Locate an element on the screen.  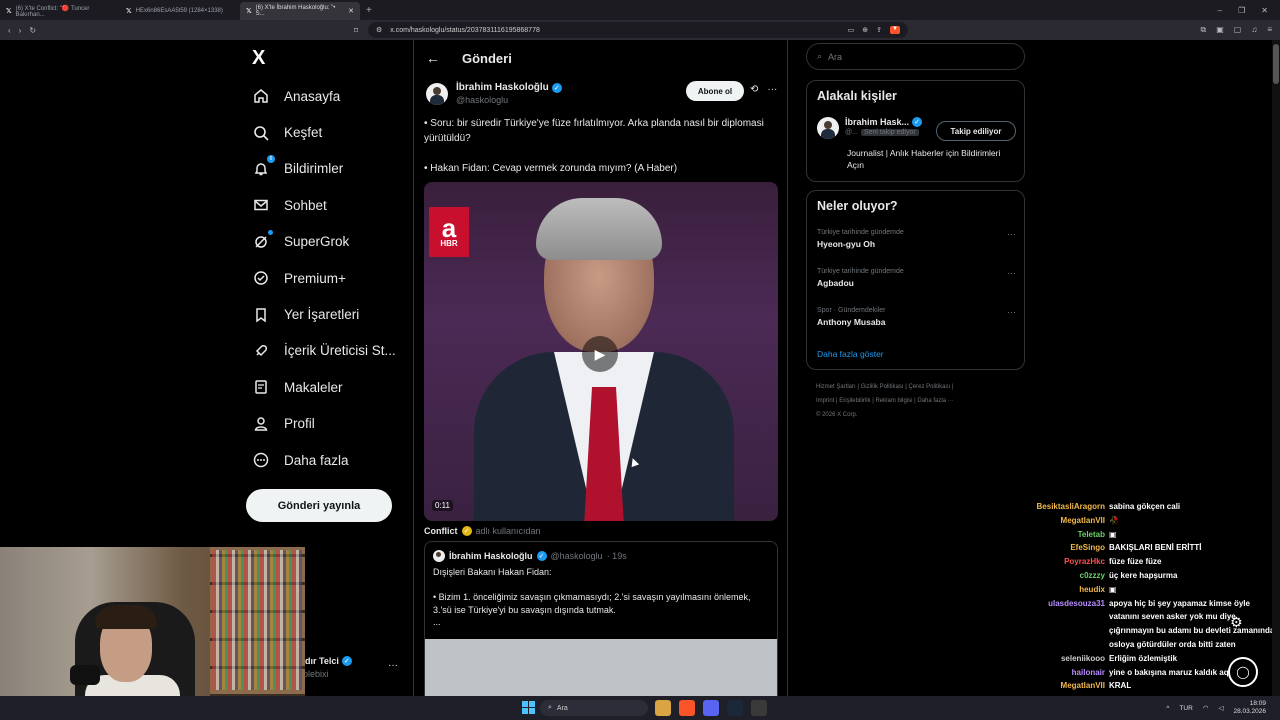
grok-icon: ⟲ is located at coordinates (754, 89).